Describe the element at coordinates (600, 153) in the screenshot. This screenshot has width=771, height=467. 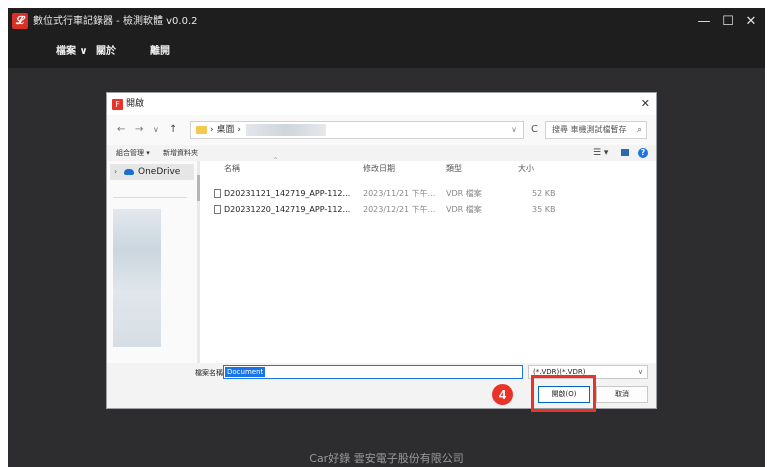
I see `view-options-icon: ☰ ▾` at that location.